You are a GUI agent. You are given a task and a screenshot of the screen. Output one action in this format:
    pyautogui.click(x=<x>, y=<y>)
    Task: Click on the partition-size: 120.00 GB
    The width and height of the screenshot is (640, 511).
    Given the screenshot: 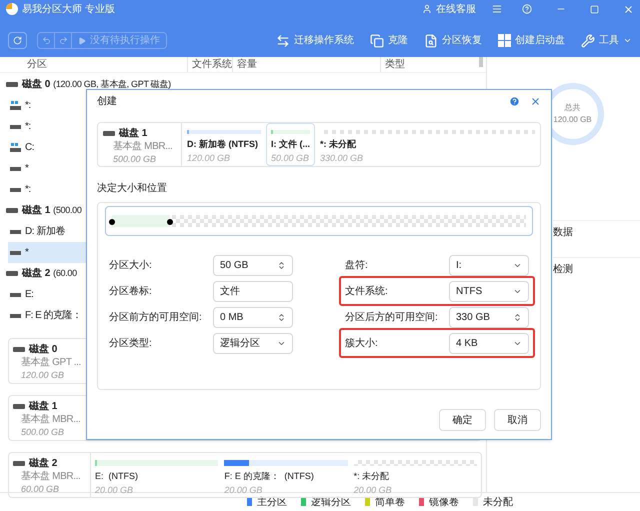 What is the action you would take?
    pyautogui.click(x=209, y=158)
    